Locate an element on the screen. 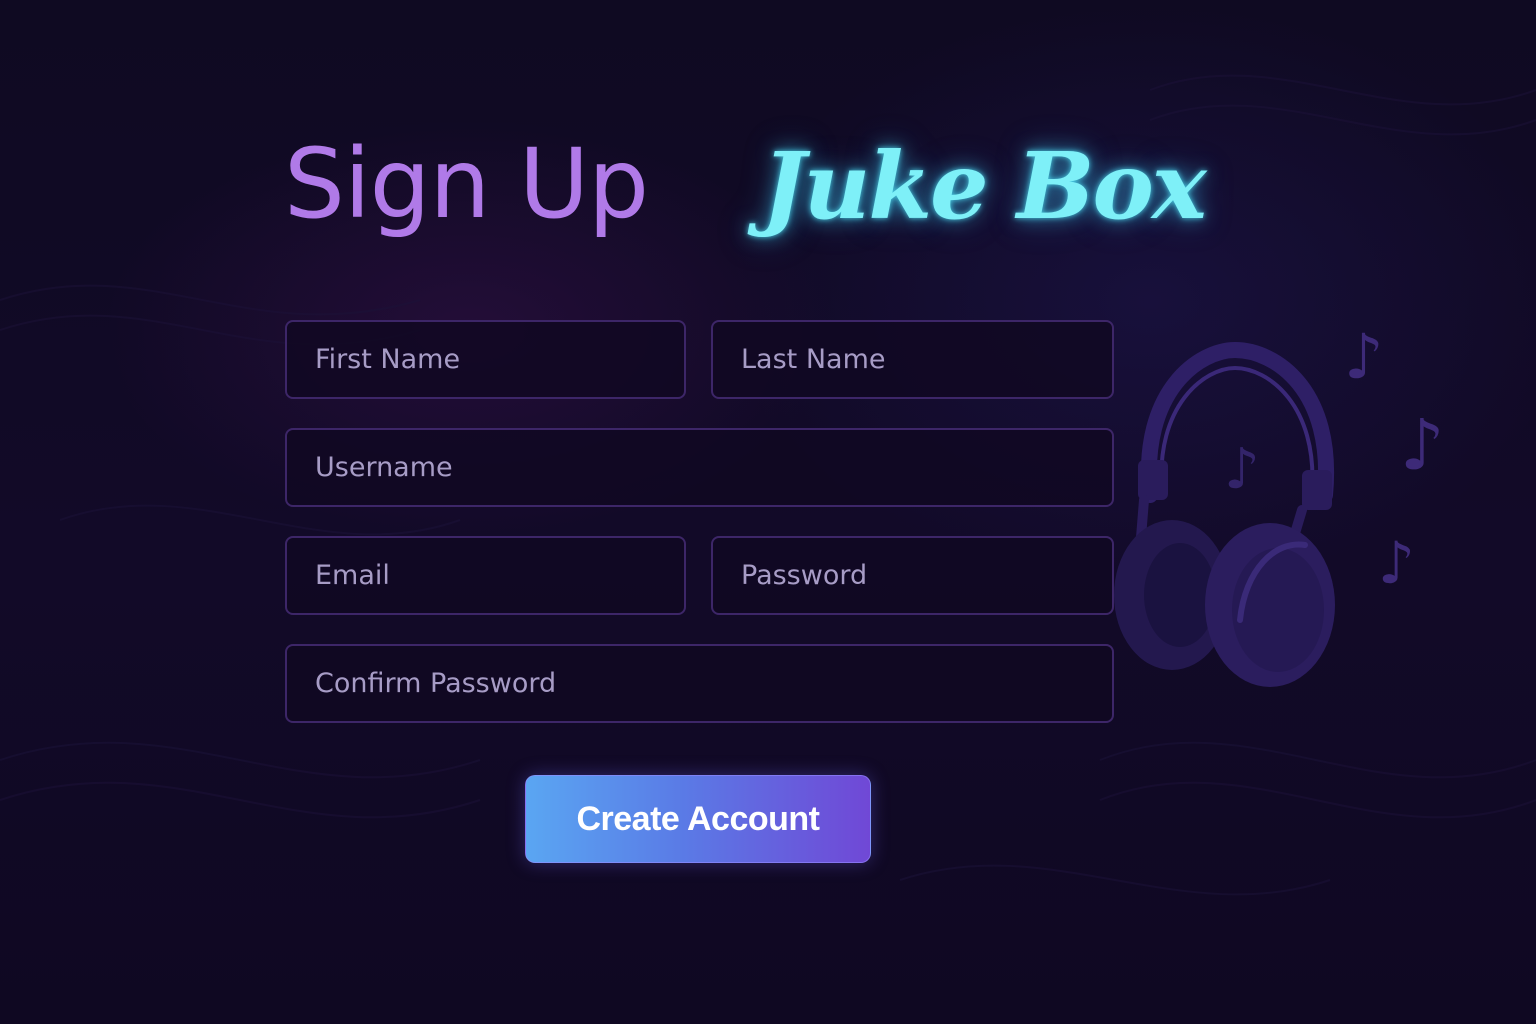 This screenshot has height=1024, width=1536. first-name-input is located at coordinates (485, 359).